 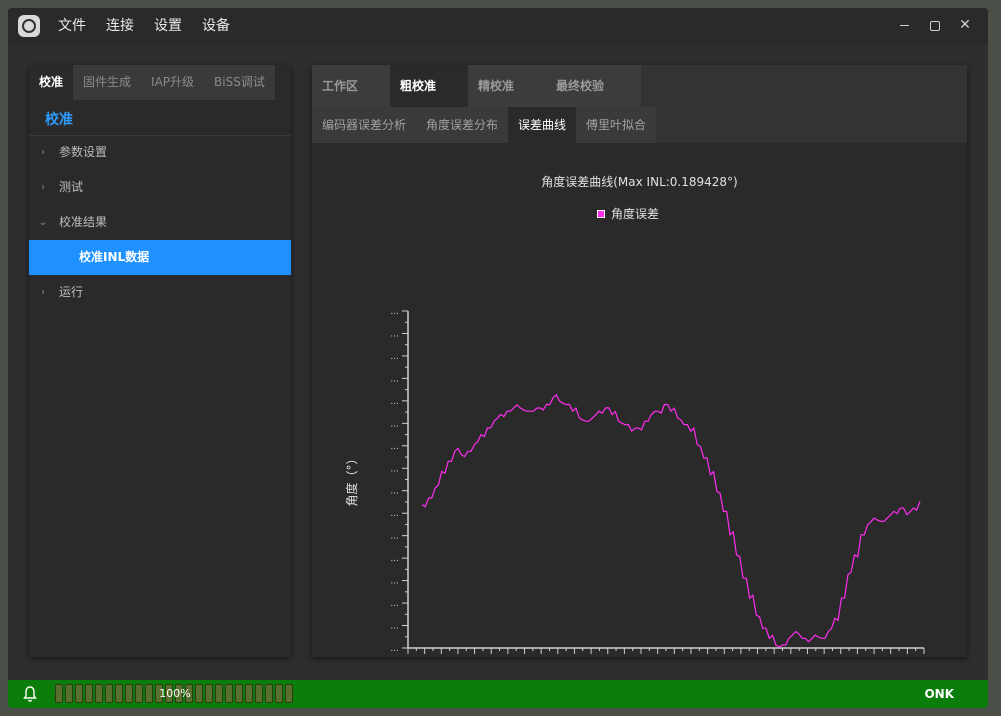 I want to click on status-text: ONK, so click(x=939, y=694).